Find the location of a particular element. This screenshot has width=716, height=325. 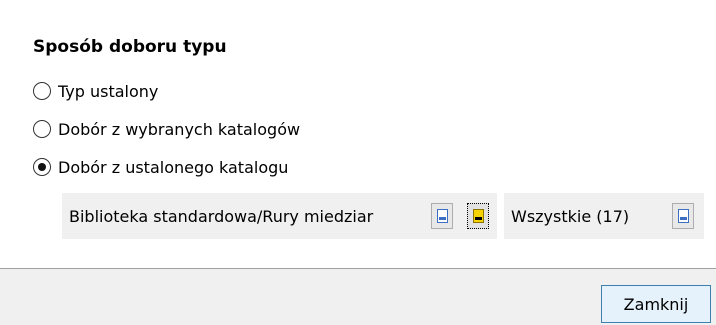

open-filter-button is located at coordinates (683, 216).